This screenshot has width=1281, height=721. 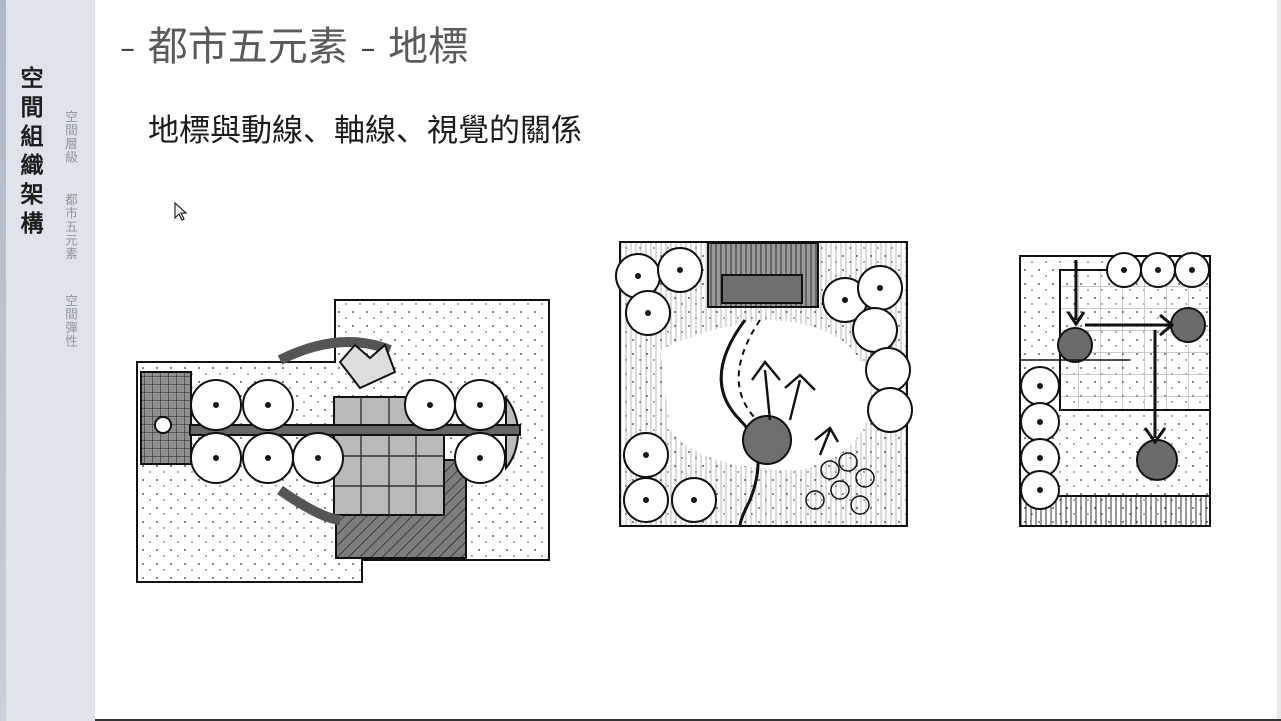 I want to click on landmark-path-plan, so click(x=764, y=384).